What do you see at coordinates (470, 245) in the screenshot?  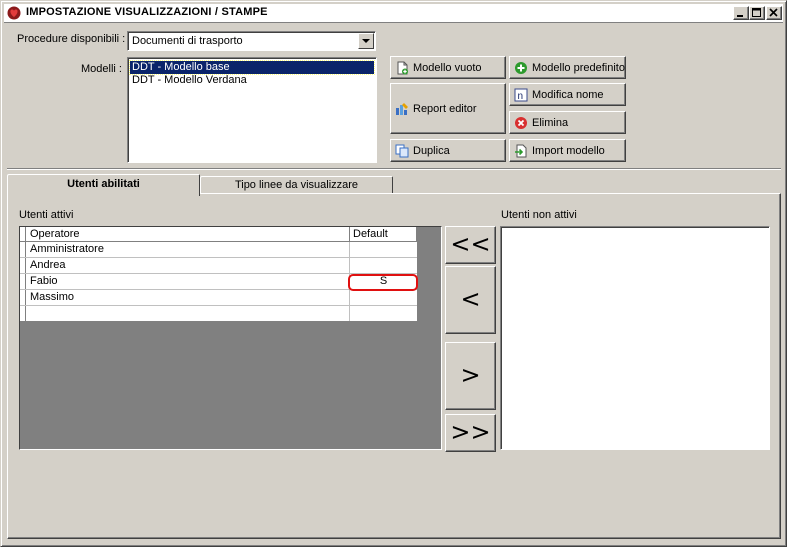 I see `move-all-left-button: <<` at bounding box center [470, 245].